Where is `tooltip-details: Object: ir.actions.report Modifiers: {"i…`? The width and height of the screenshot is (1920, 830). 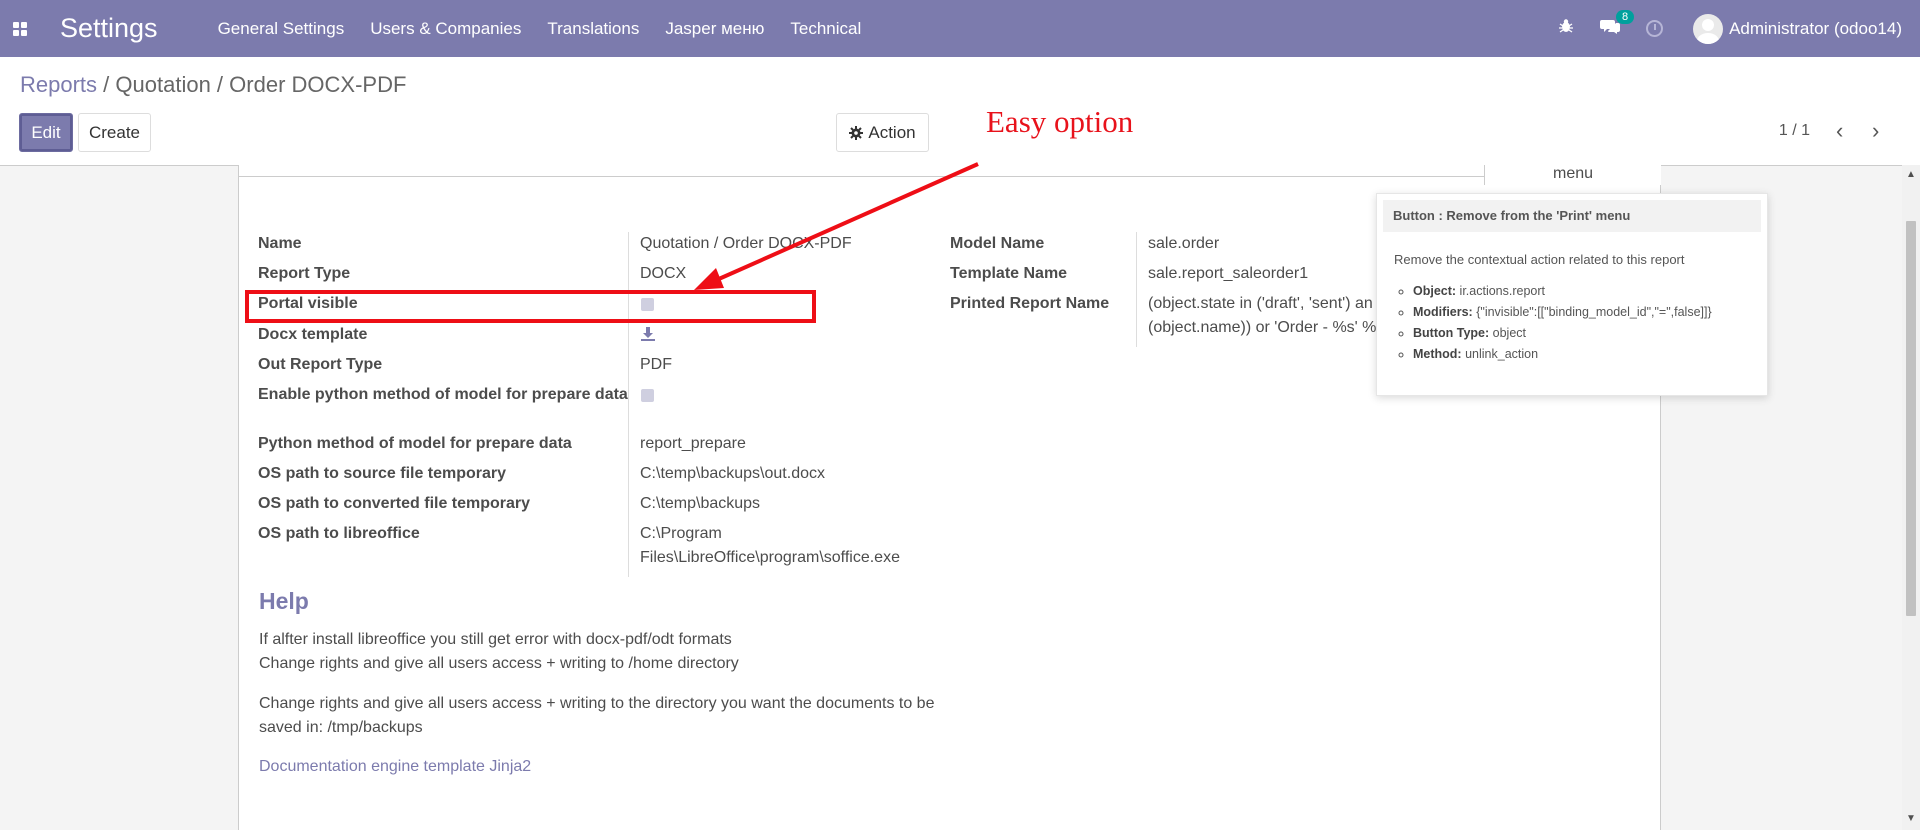
tooltip-details: Object: ir.actions.report Modifiers: {"i… is located at coordinates (1590, 323).